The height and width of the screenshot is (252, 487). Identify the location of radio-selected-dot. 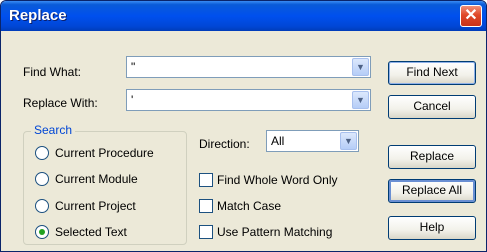
(42, 232).